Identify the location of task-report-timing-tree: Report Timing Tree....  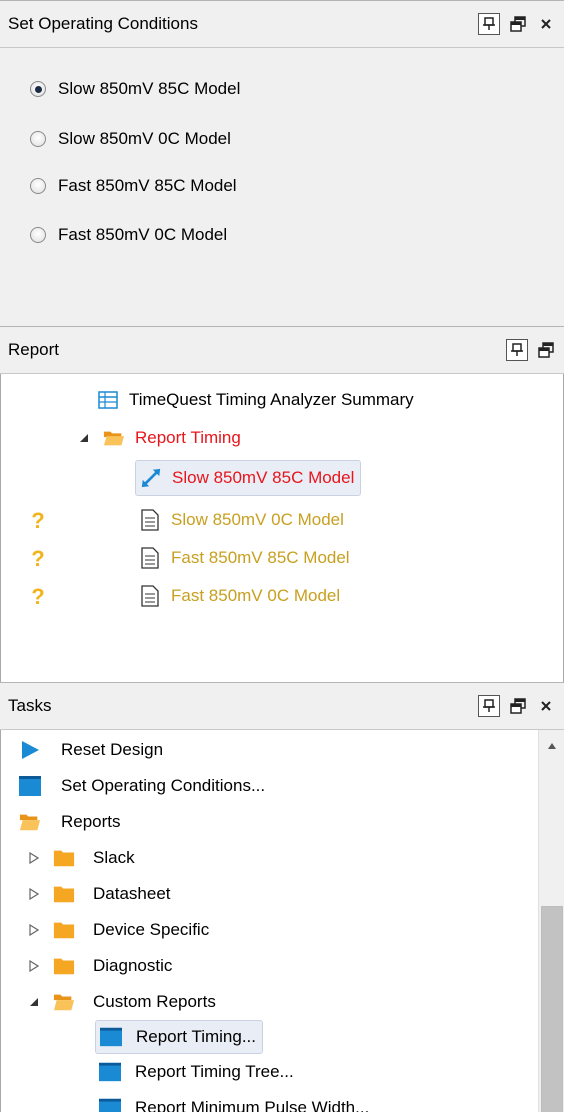
(196, 1072).